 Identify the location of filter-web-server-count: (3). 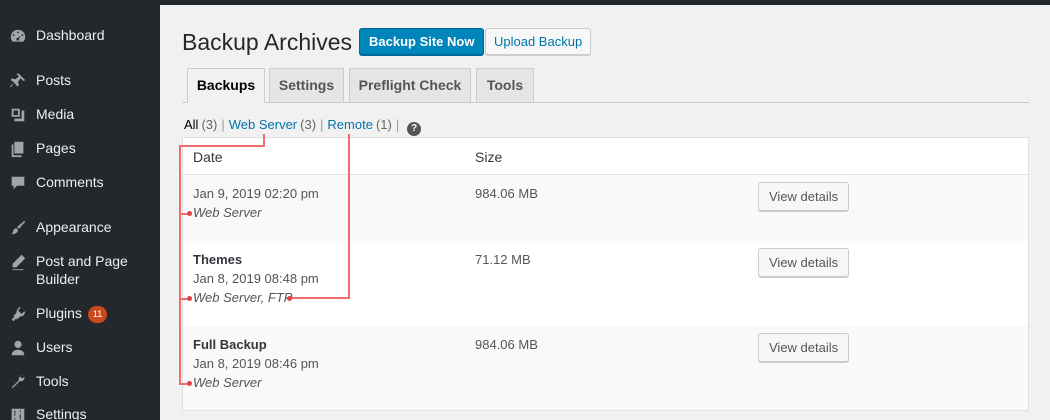
(308, 124).